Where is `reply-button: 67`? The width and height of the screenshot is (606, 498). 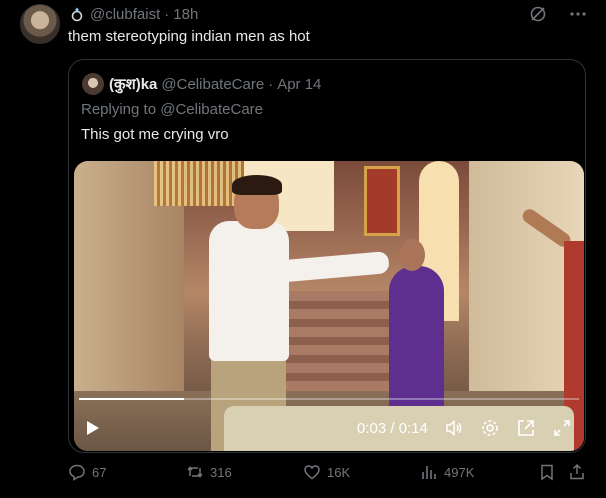 reply-button: 67 is located at coordinates (87, 472).